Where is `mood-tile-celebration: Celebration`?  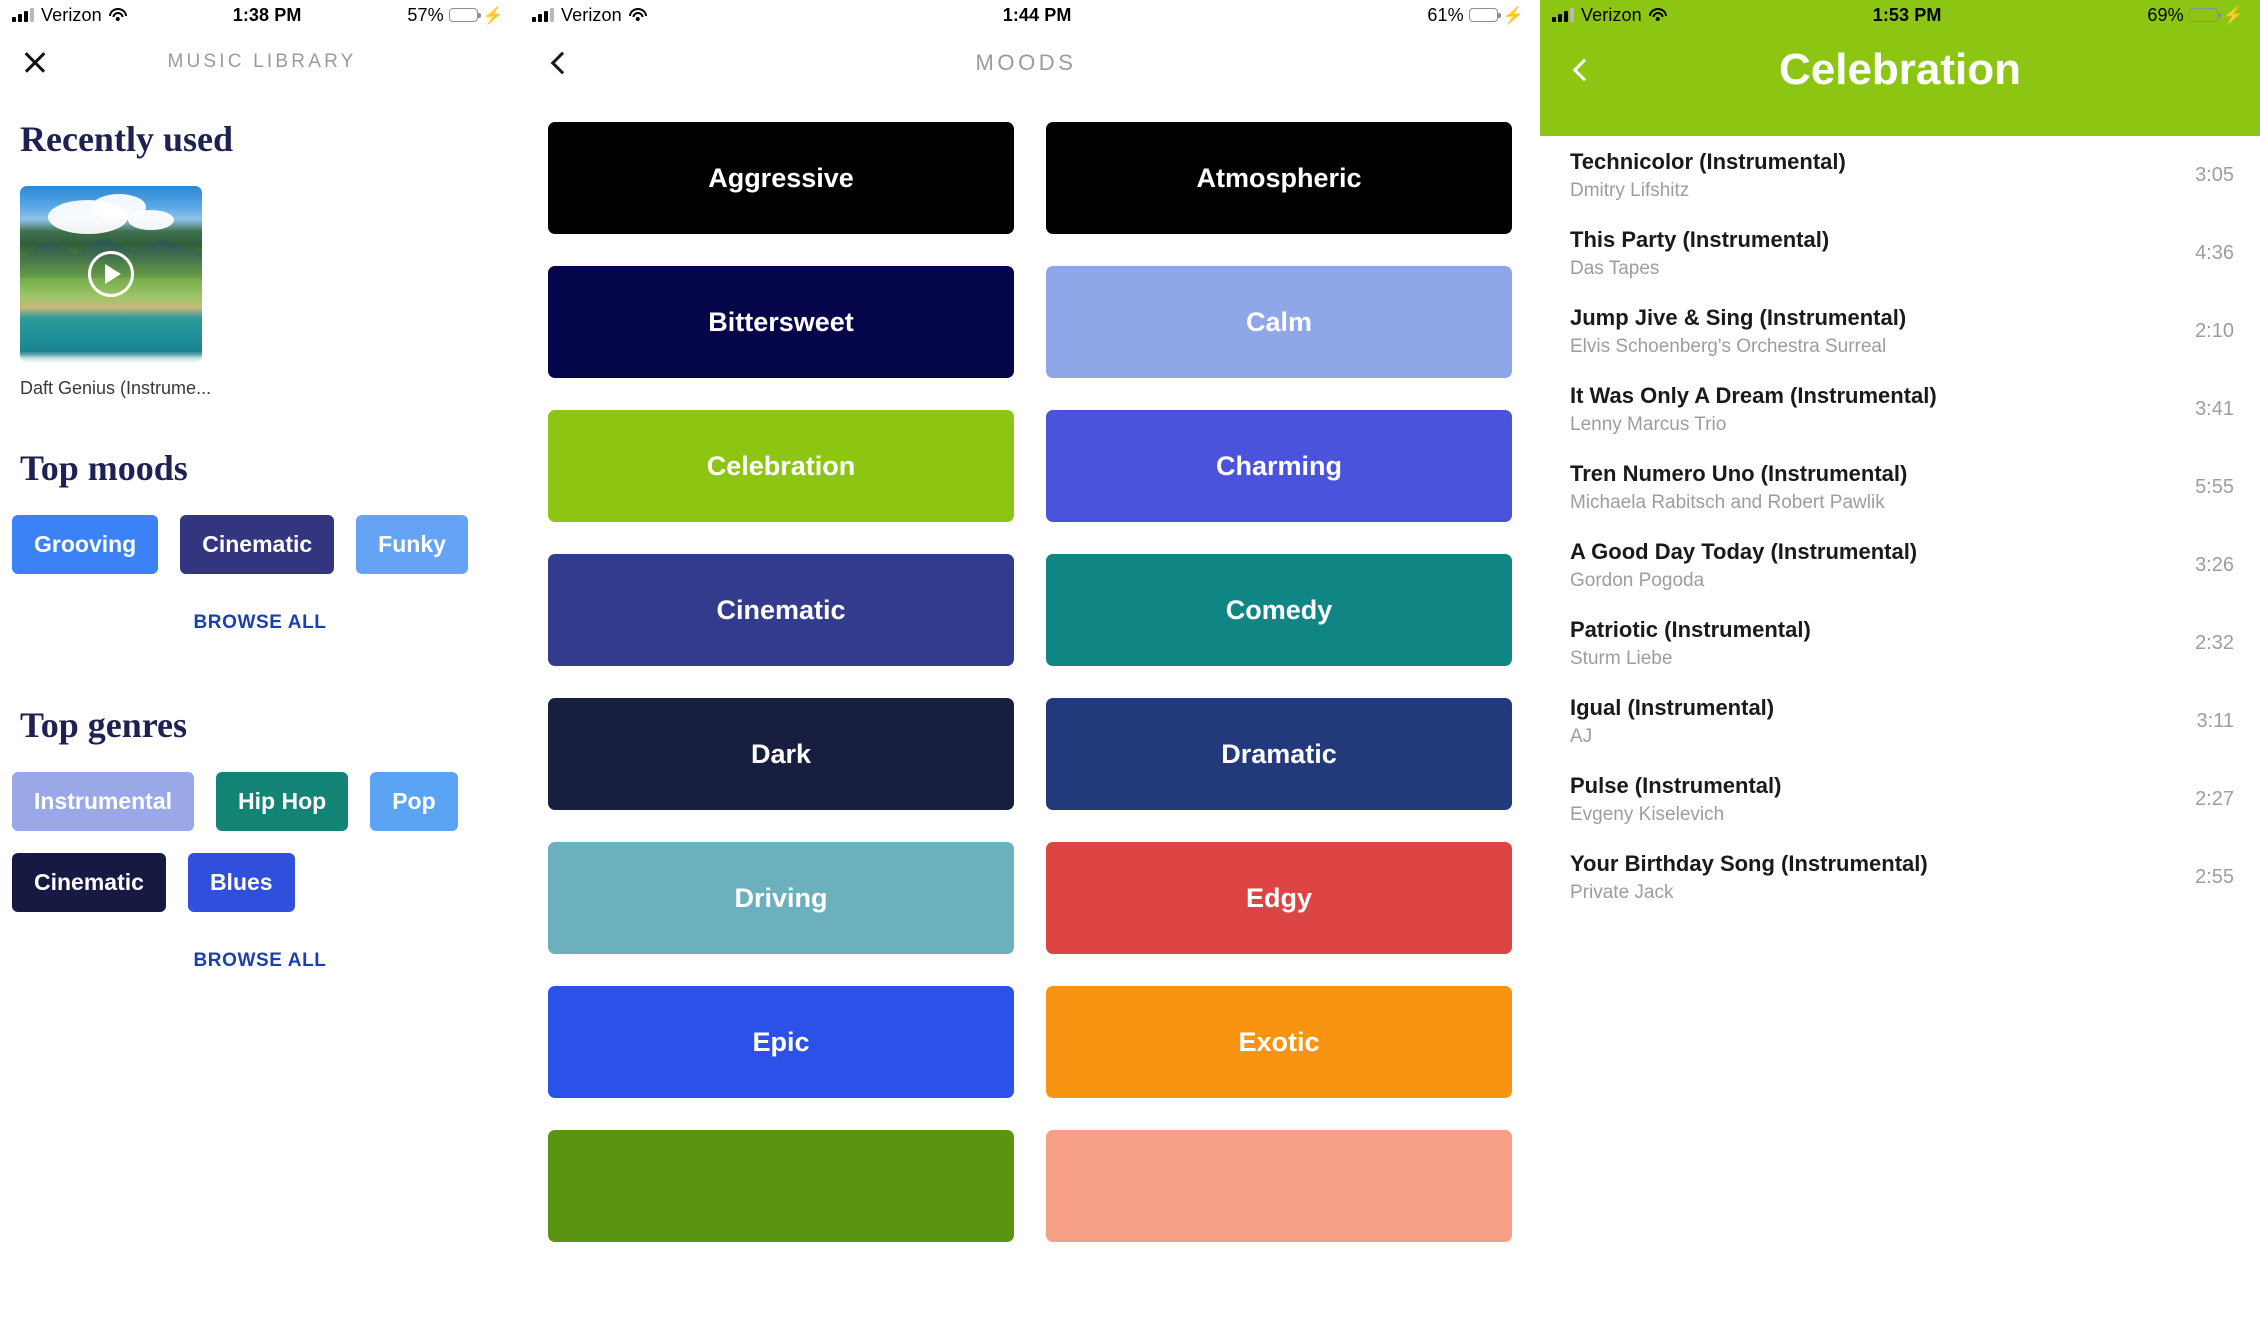 mood-tile-celebration: Celebration is located at coordinates (781, 466).